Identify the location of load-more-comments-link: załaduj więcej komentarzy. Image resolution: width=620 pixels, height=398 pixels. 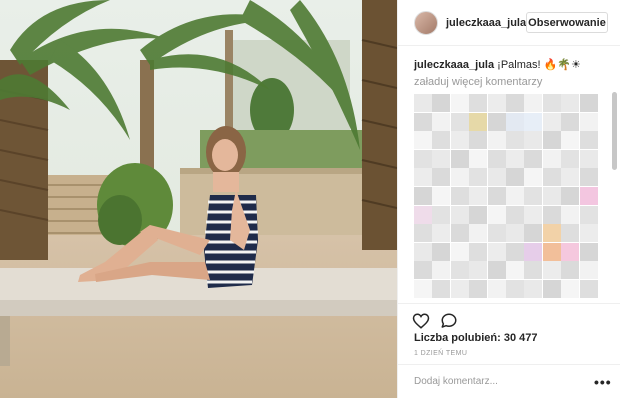
(478, 82).